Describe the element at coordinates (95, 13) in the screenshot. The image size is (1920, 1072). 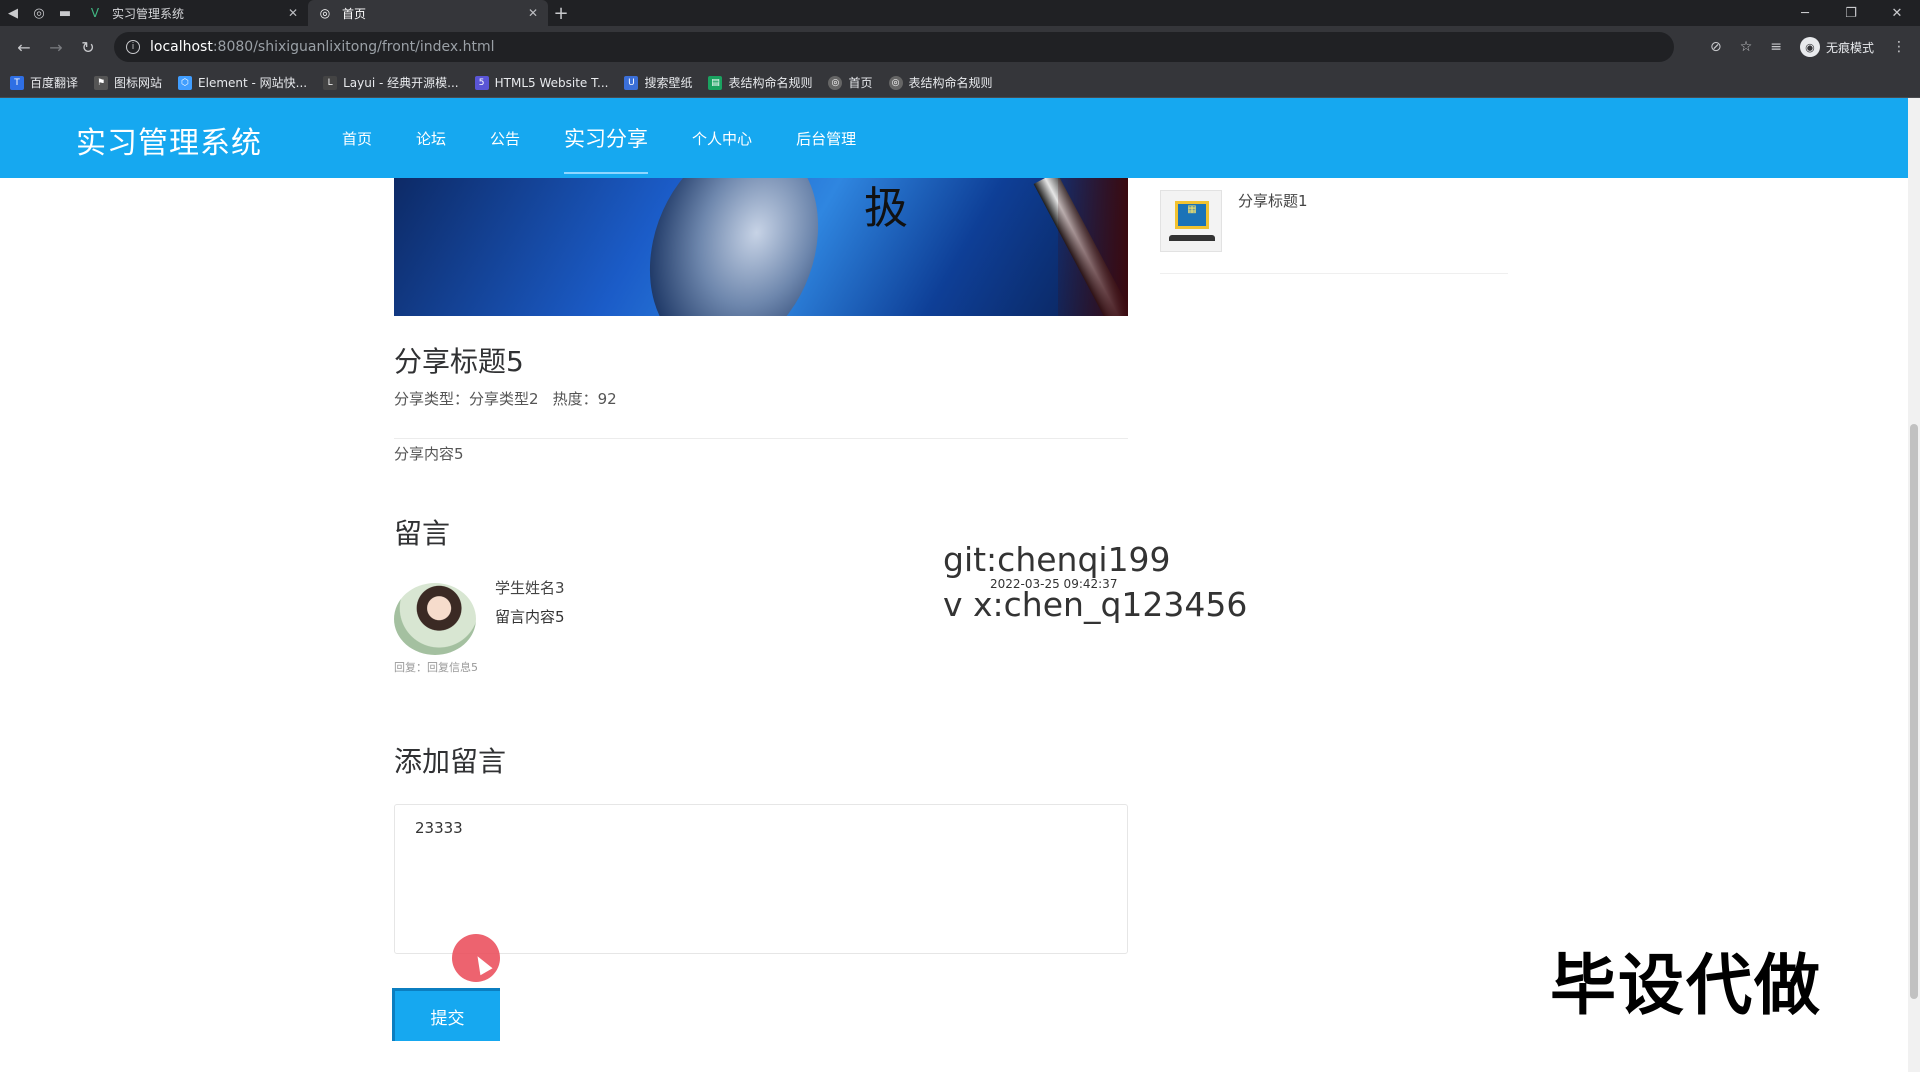
I see `vue-icon: V` at that location.